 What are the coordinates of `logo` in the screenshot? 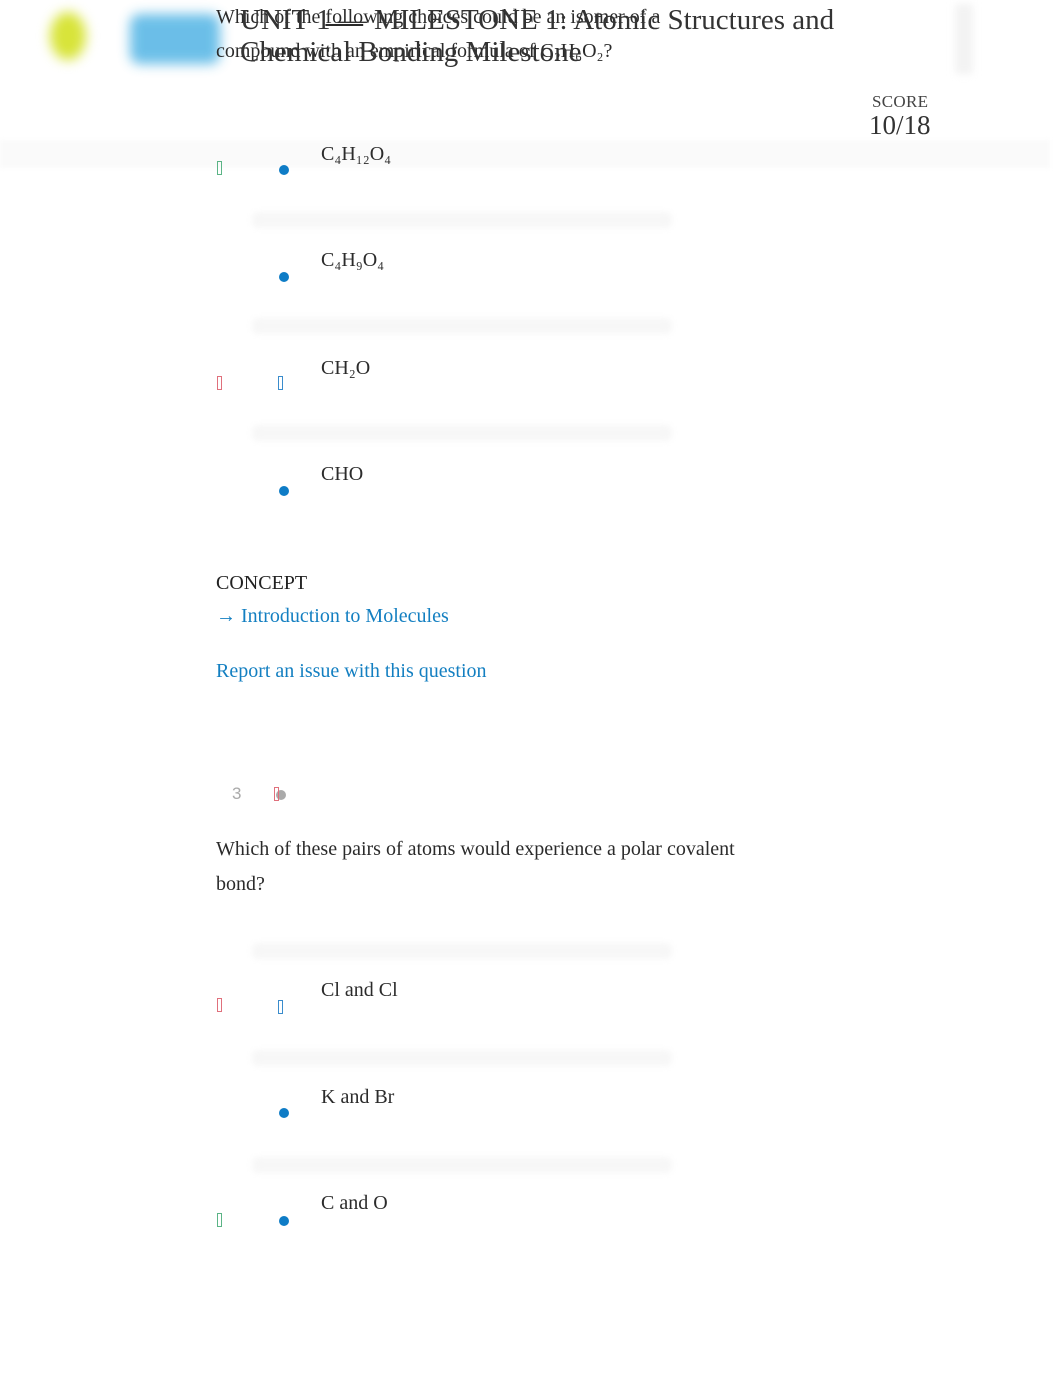 It's located at (68, 36).